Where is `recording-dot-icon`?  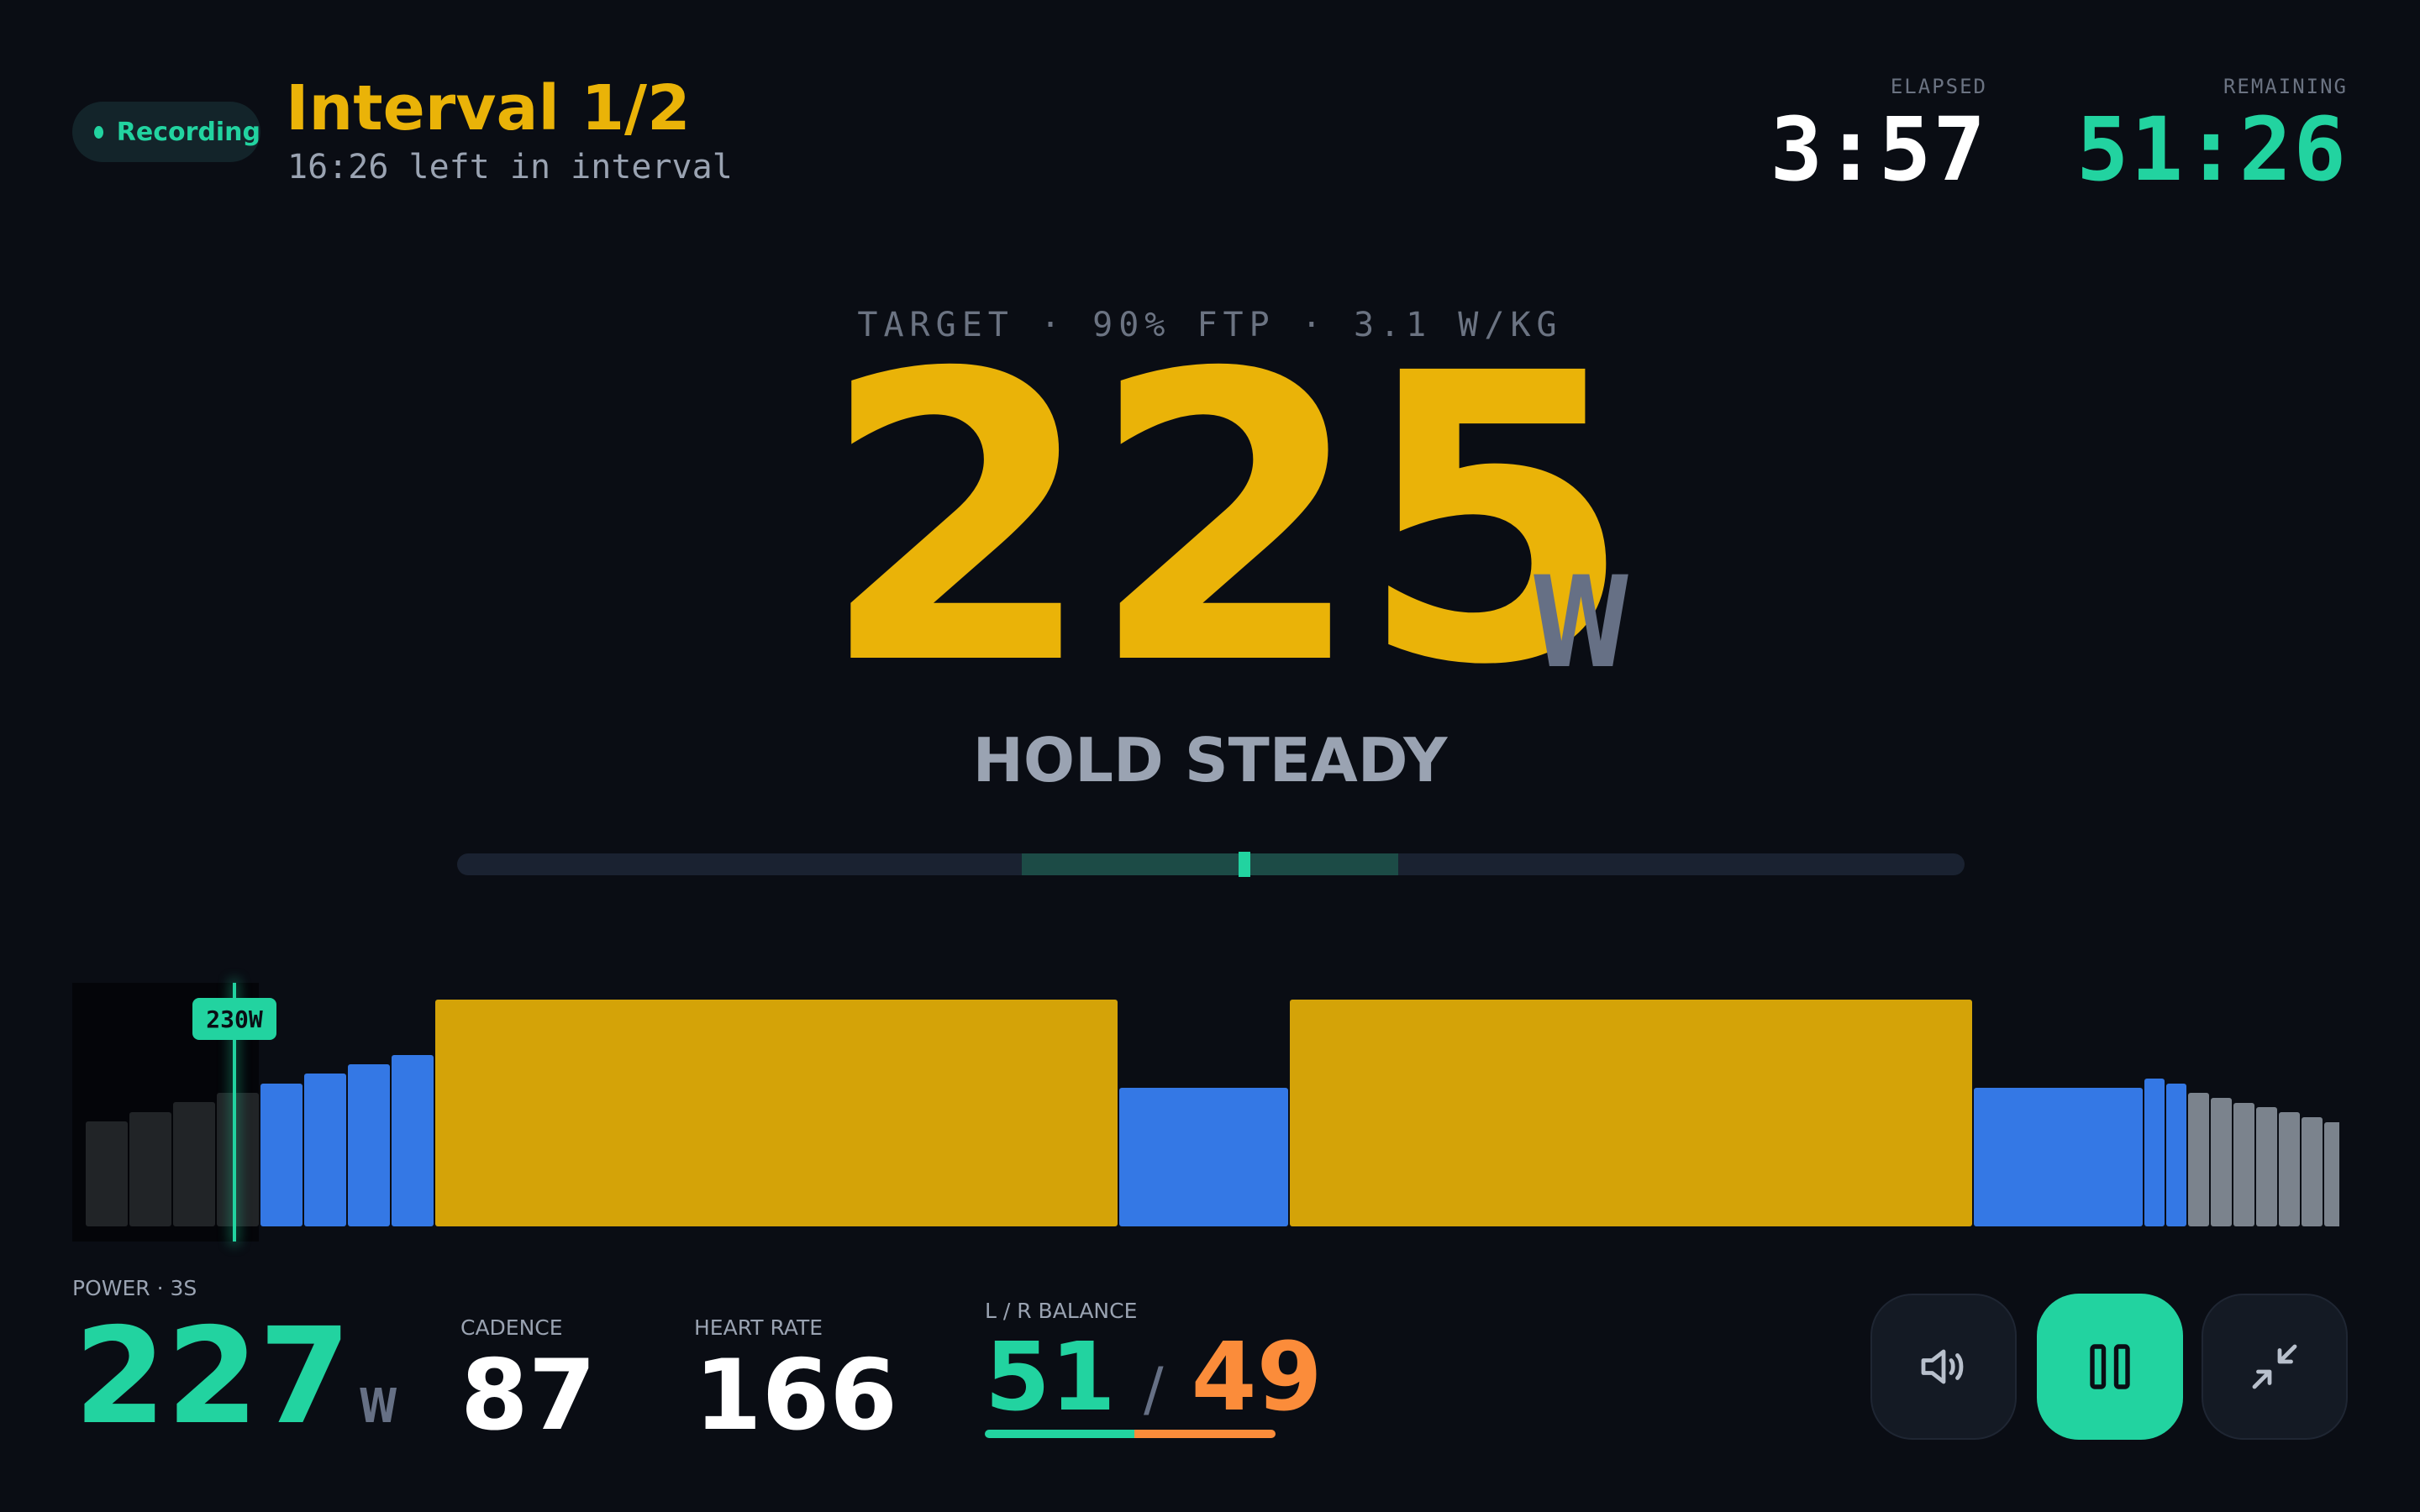
recording-dot-icon is located at coordinates (98, 132).